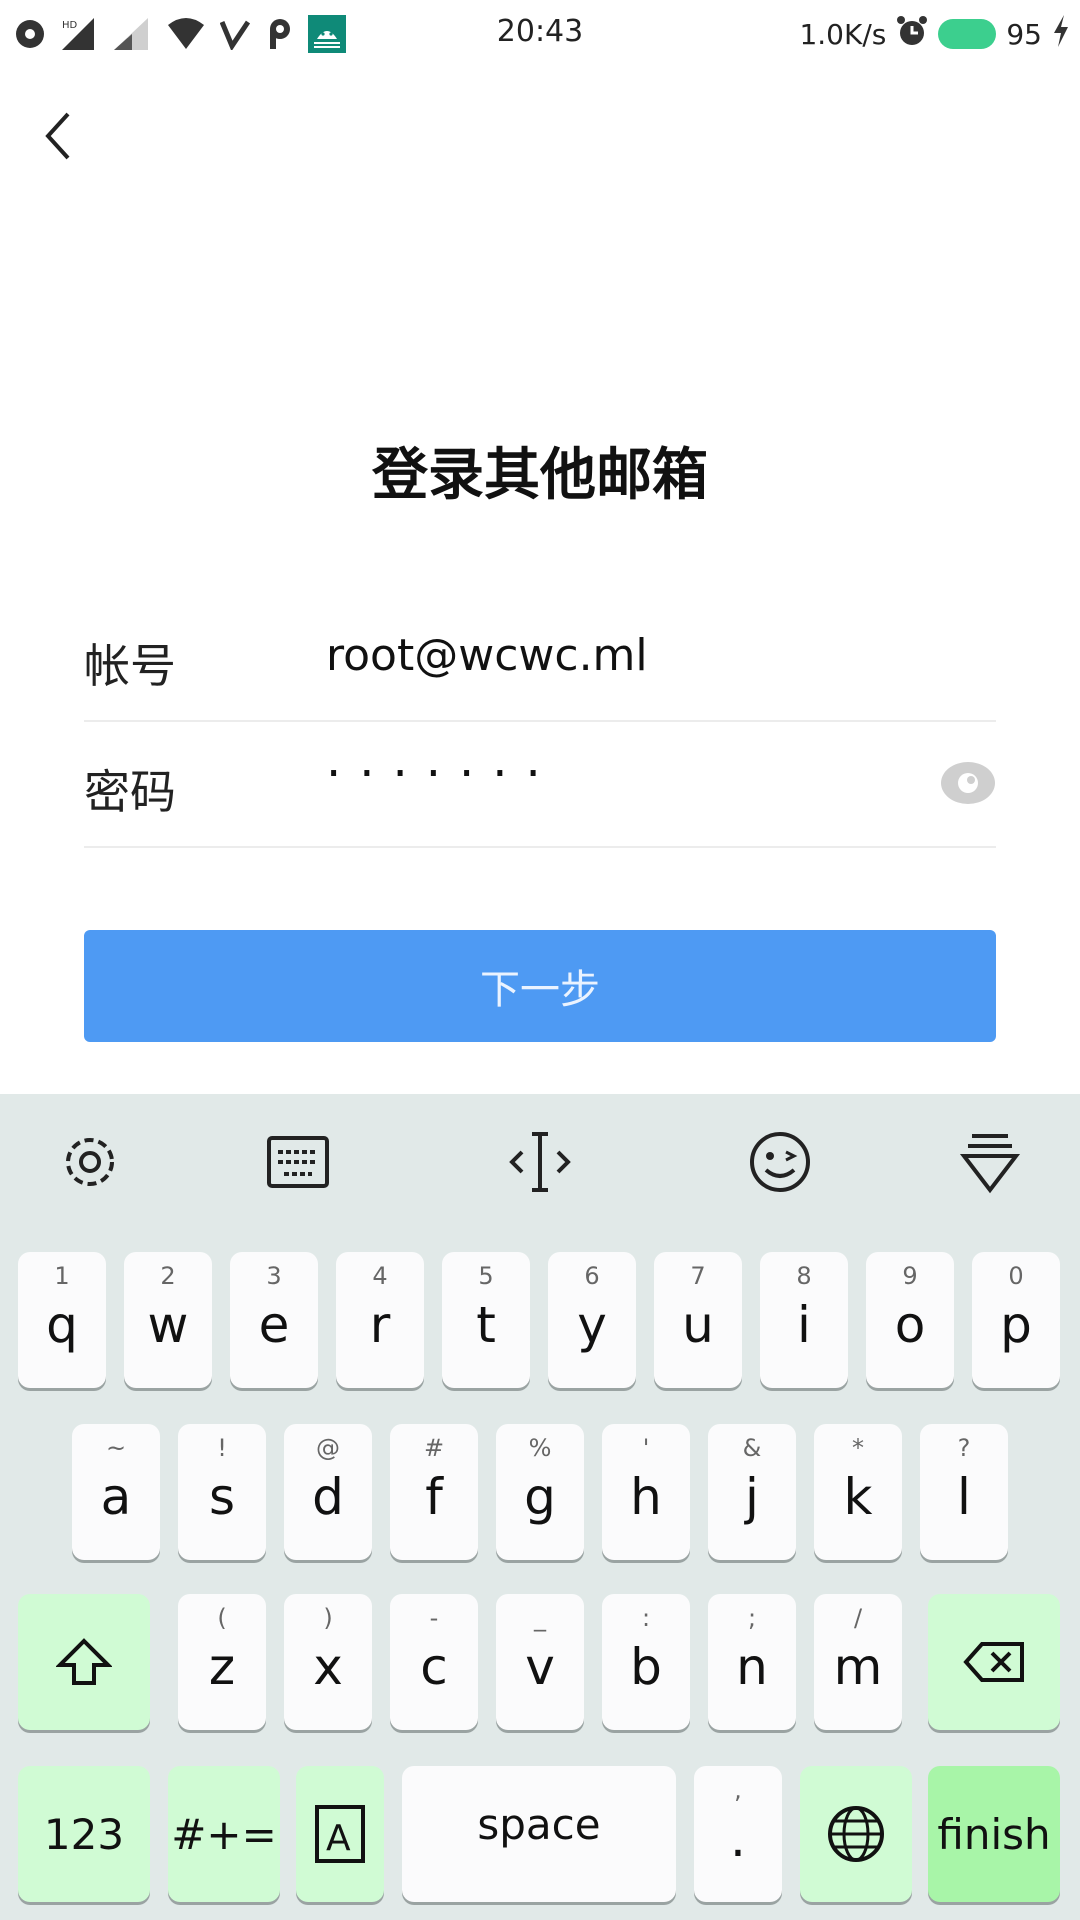 This screenshot has height=1920, width=1080. I want to click on space-key: space, so click(539, 1834).